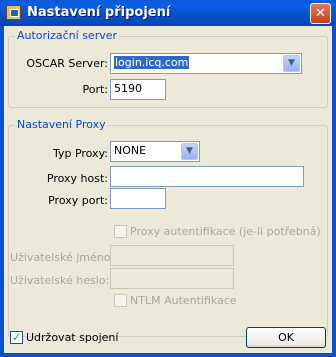 The height and width of the screenshot is (357, 336). What do you see at coordinates (172, 255) in the screenshot?
I see `username-input` at bounding box center [172, 255].